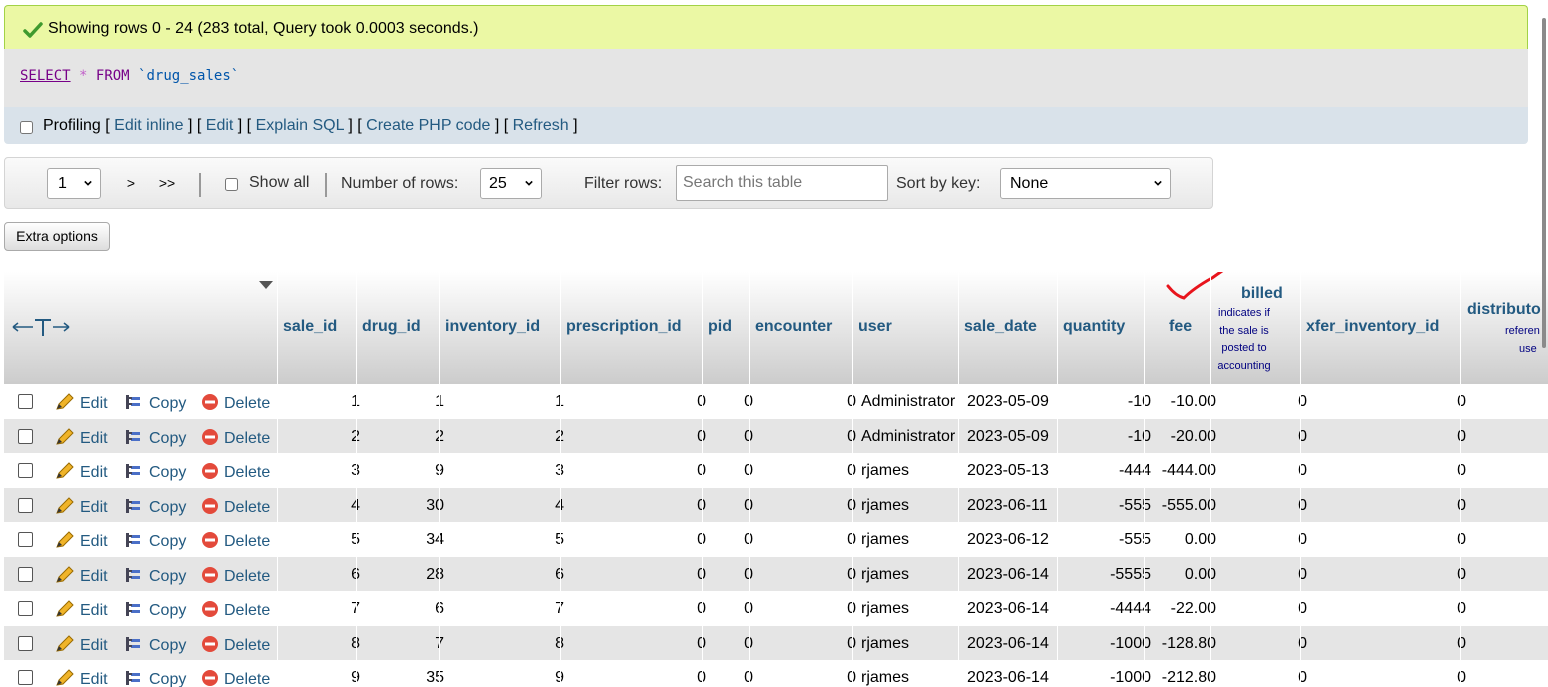  Describe the element at coordinates (435, 506) in the screenshot. I see `cell-drug-id: 30` at that location.